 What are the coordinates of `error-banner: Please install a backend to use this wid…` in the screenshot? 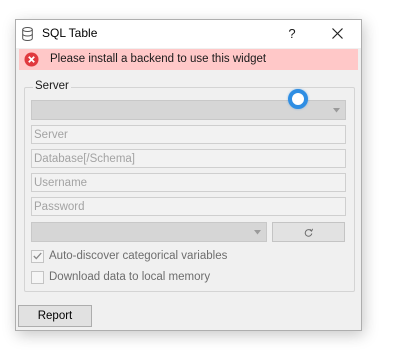 It's located at (188, 59).